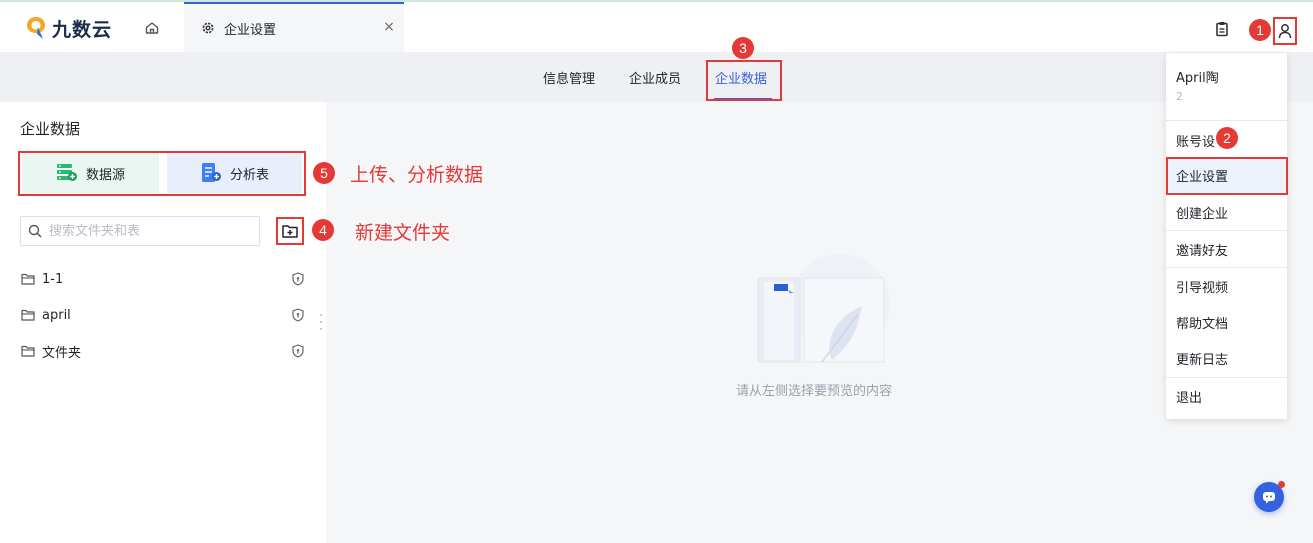 The height and width of the screenshot is (543, 1313). I want to click on user-subtitle: 2, so click(1179, 96).